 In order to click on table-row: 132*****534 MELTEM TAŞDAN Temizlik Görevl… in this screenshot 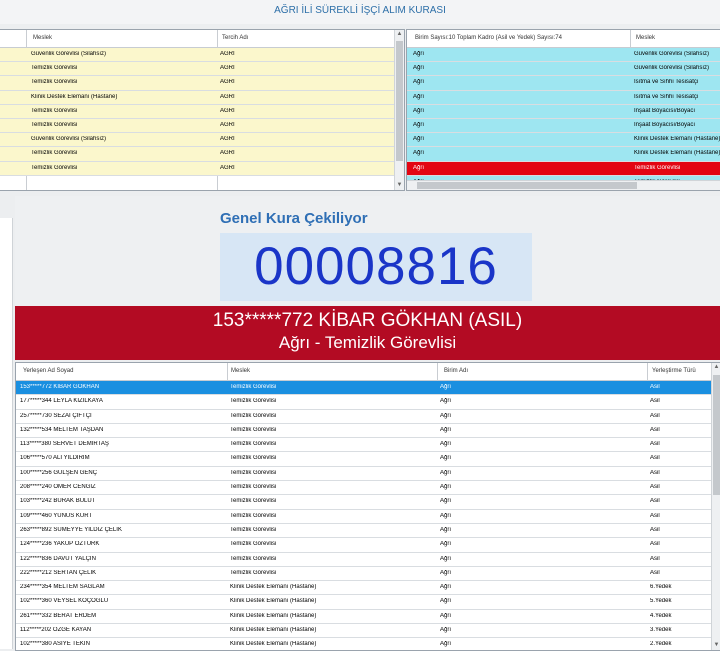, I will do `click(368, 431)`.